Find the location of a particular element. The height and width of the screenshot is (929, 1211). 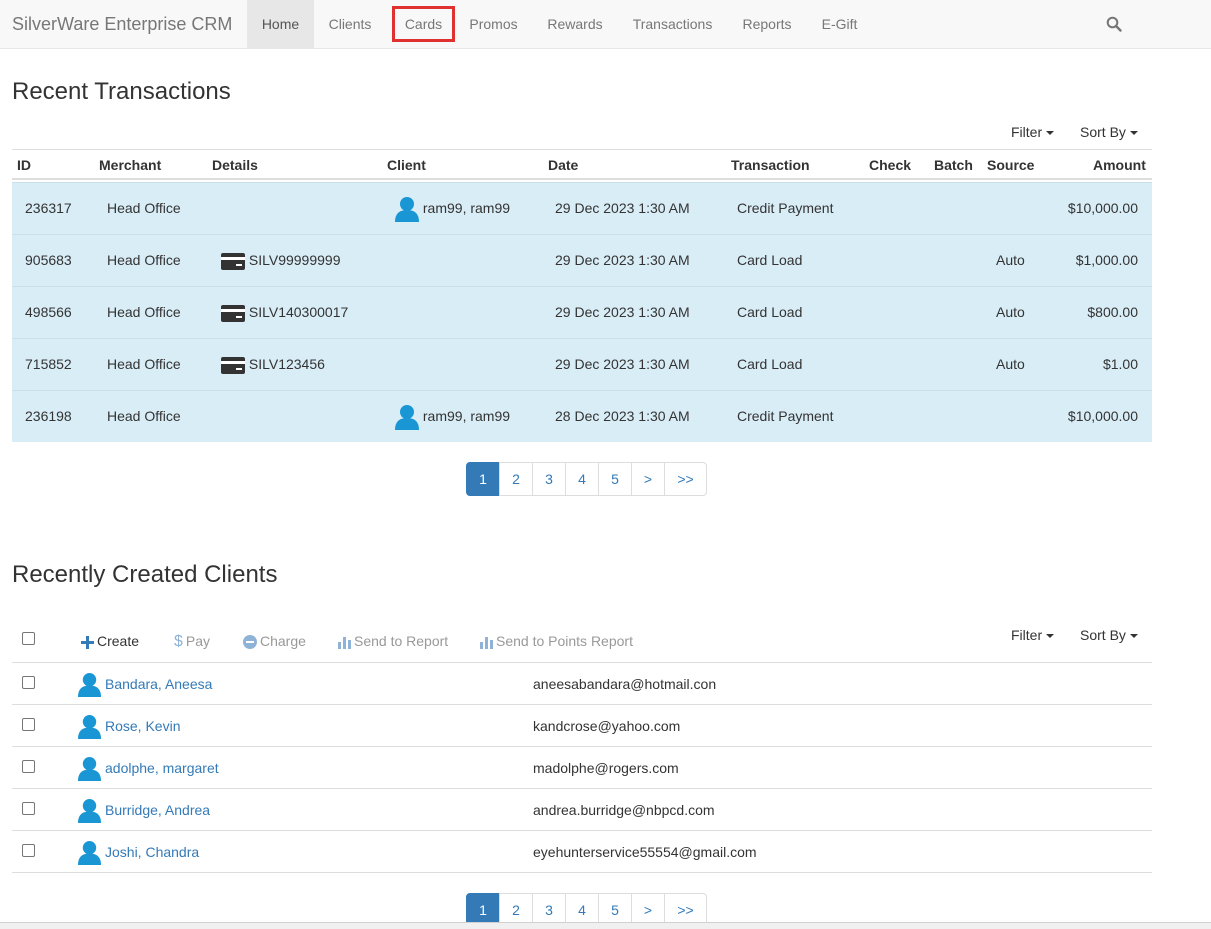

nav-rewards-label: Rewards is located at coordinates (575, 24).